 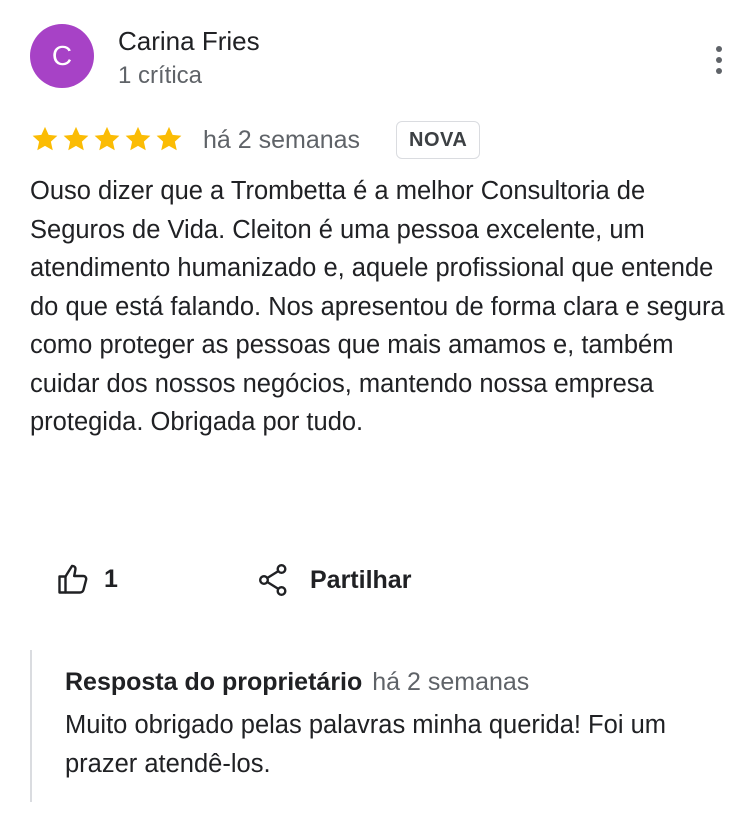 I want to click on share-label: Partilhar, so click(x=361, y=579).